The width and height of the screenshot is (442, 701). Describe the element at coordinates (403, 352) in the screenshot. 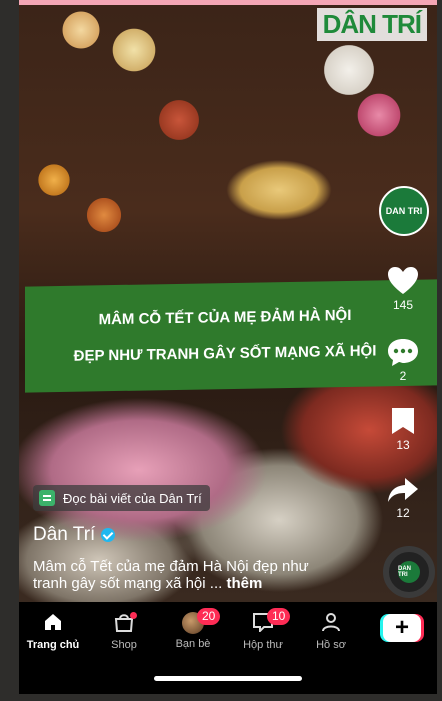

I see `comment-icon` at that location.